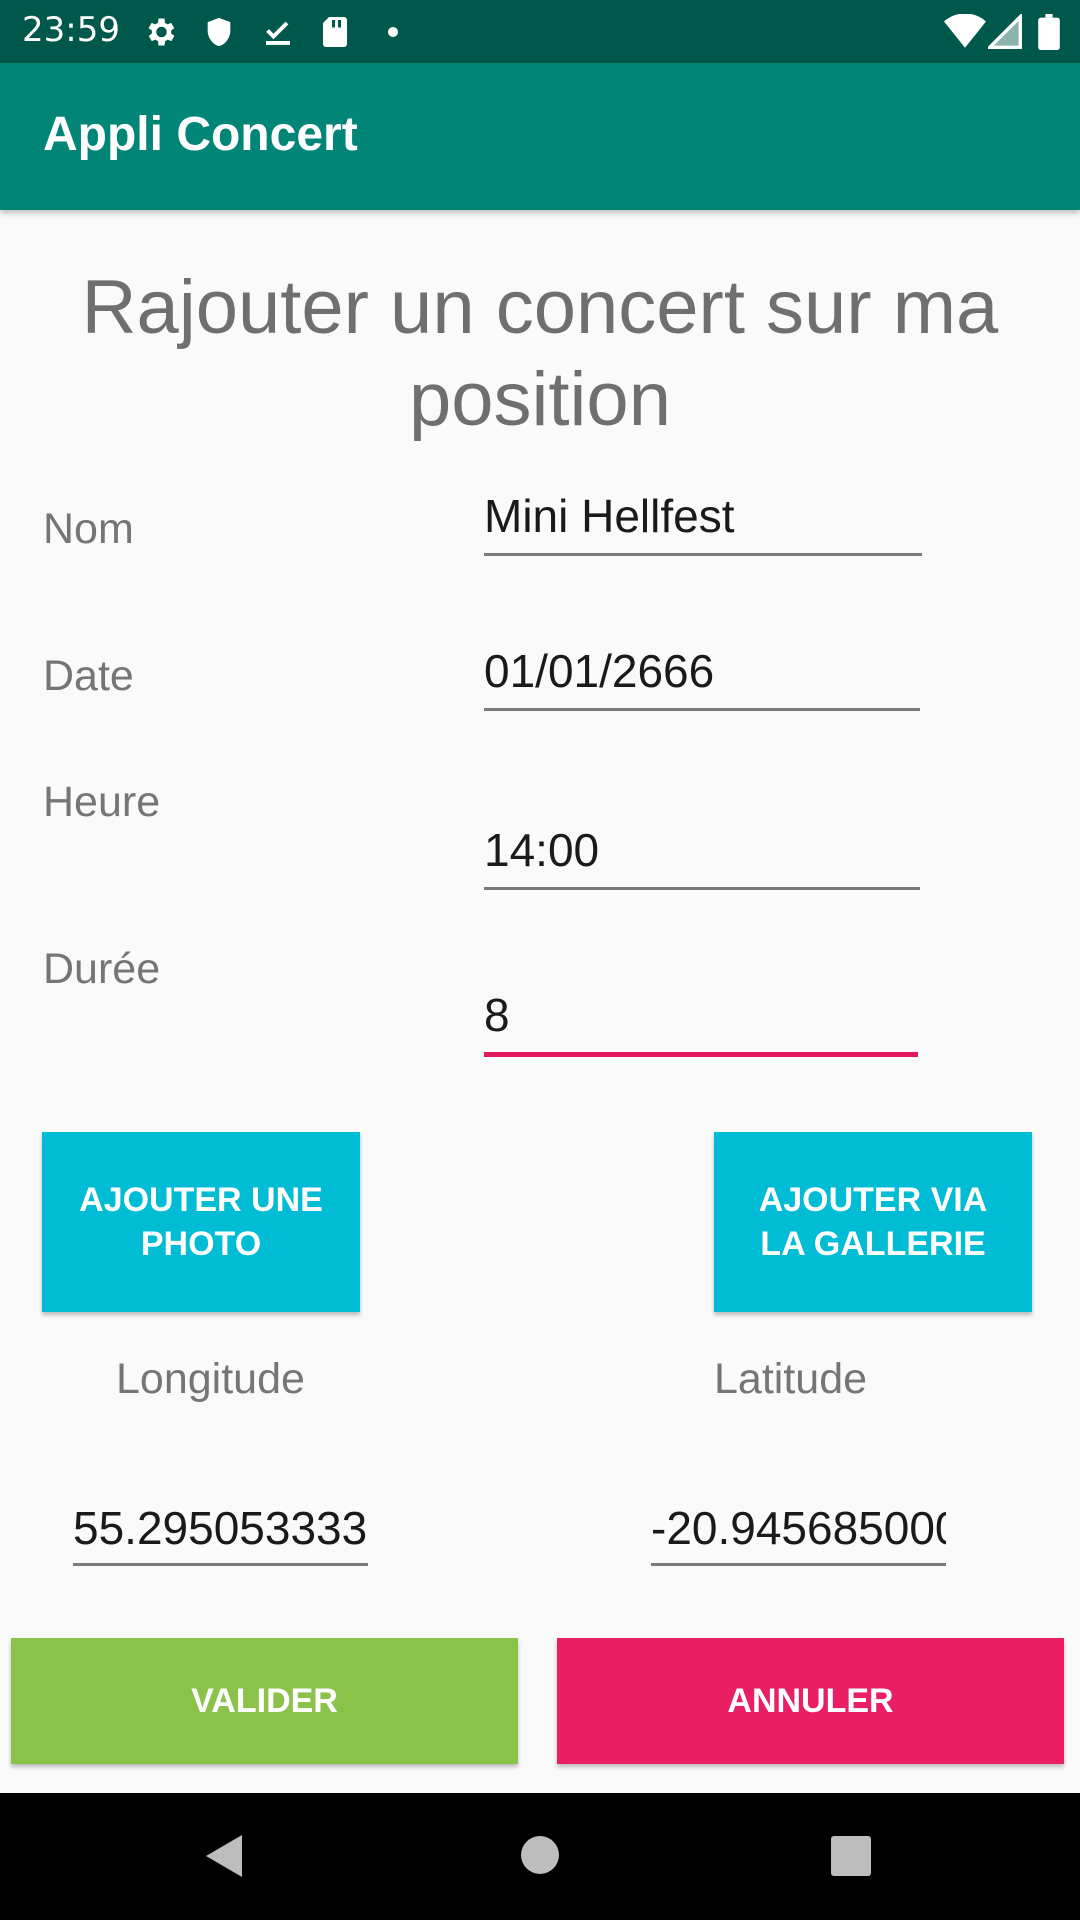  Describe the element at coordinates (161, 32) in the screenshot. I see `gear-icon` at that location.